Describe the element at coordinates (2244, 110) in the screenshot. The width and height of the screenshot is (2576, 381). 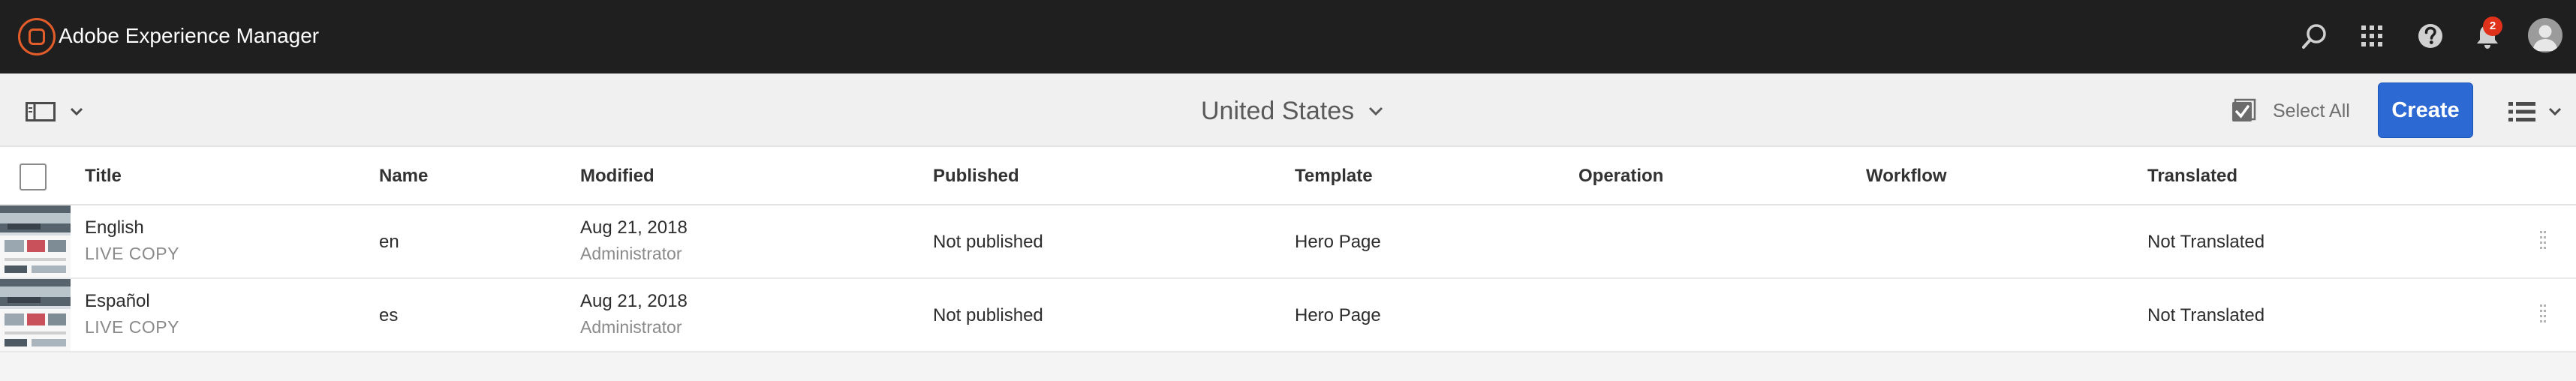
I see `select-all-icon` at that location.